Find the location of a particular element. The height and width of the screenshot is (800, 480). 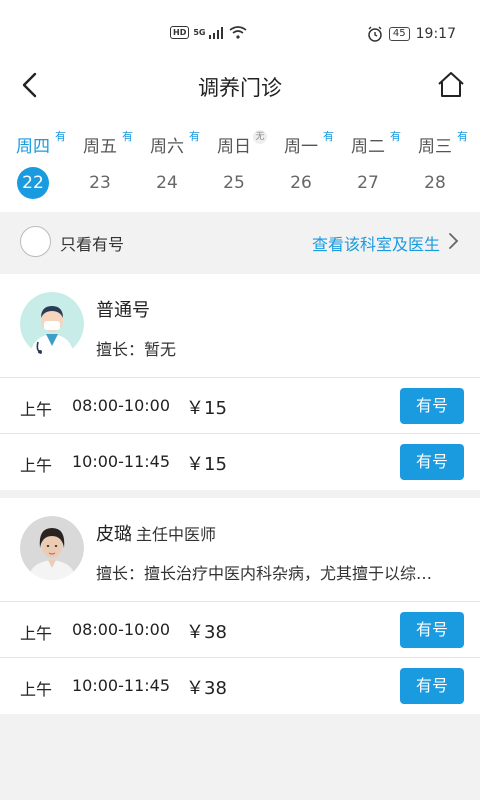

only-available-label: 只看有号 is located at coordinates (92, 243).